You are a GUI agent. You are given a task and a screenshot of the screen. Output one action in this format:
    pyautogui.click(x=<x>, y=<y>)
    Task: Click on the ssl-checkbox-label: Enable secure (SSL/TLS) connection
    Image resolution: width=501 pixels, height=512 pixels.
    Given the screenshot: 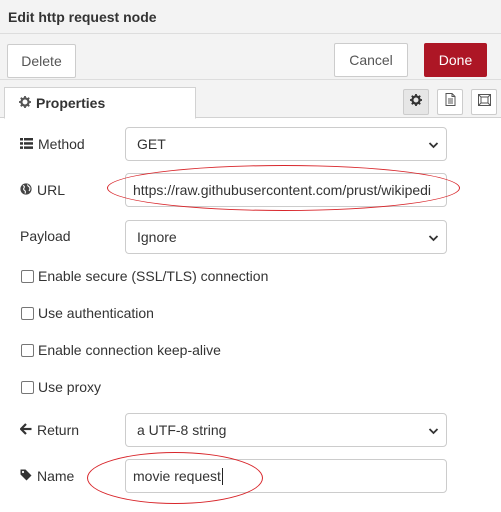 What is the action you would take?
    pyautogui.click(x=153, y=276)
    